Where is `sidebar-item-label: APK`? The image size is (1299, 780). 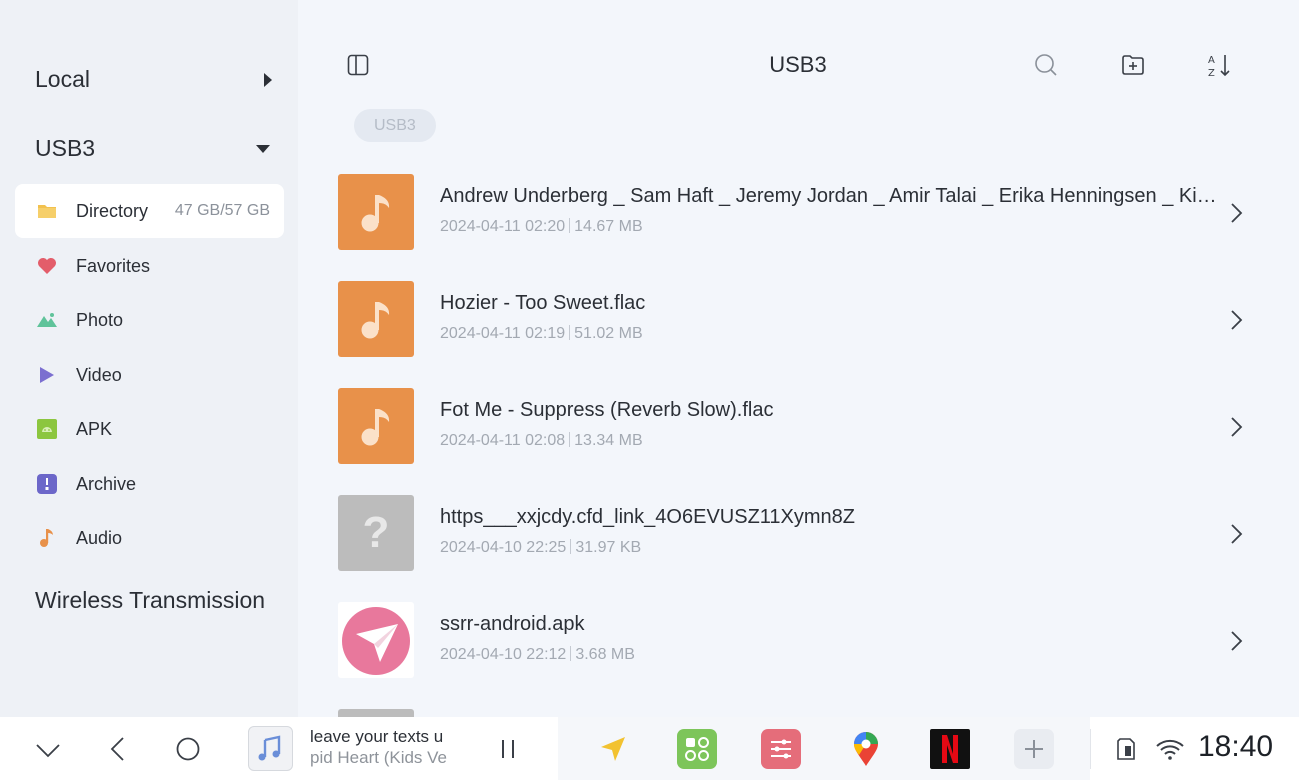 sidebar-item-label: APK is located at coordinates (94, 428).